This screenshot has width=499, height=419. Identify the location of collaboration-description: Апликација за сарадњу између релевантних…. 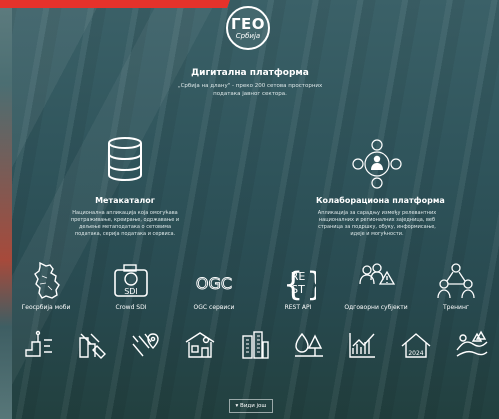
(377, 223).